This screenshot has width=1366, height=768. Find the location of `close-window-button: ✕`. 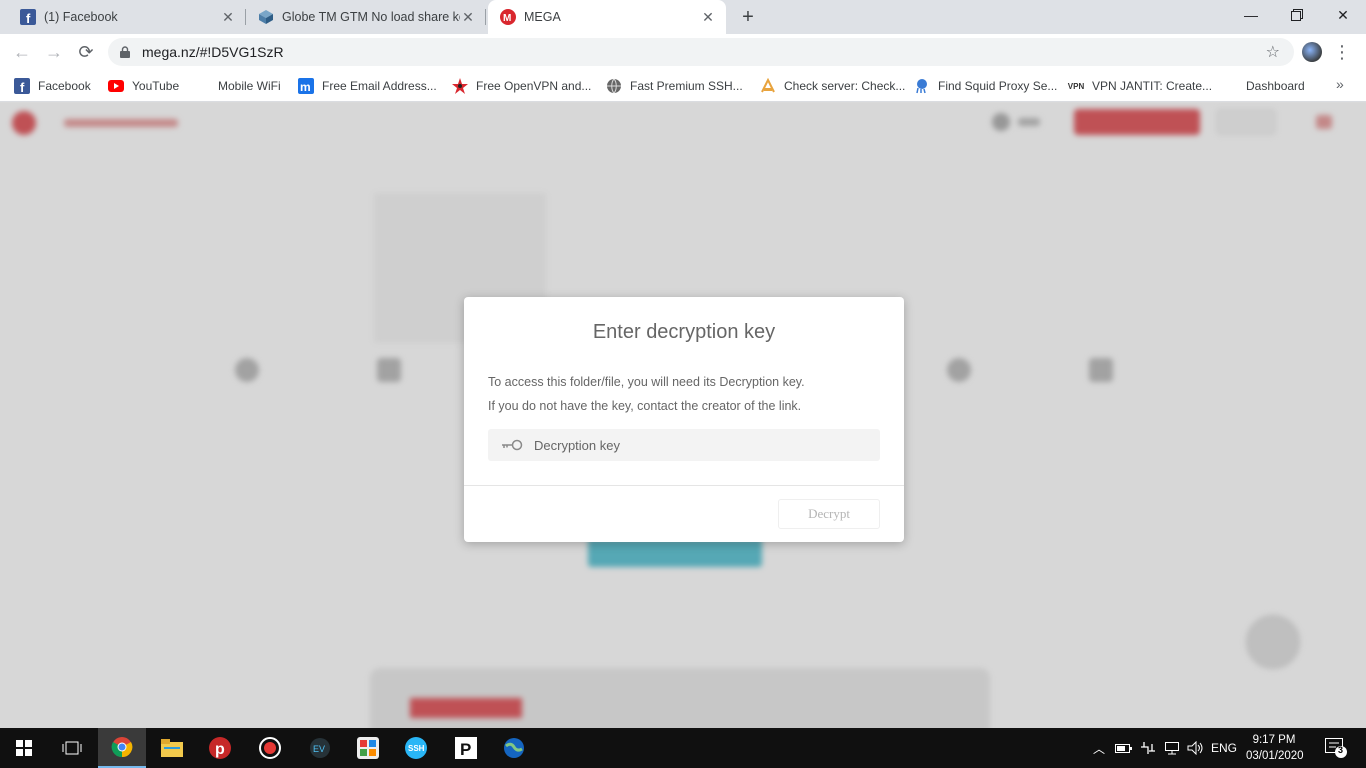

close-window-button: ✕ is located at coordinates (1343, 15).